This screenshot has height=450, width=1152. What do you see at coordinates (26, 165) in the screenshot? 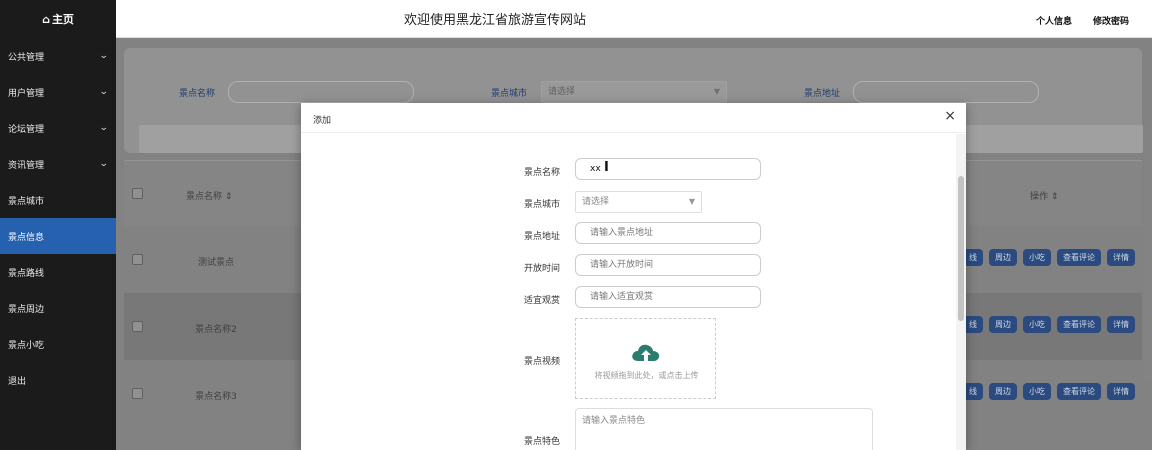
I see `sidebar-item-label: 资讯管理` at bounding box center [26, 165].